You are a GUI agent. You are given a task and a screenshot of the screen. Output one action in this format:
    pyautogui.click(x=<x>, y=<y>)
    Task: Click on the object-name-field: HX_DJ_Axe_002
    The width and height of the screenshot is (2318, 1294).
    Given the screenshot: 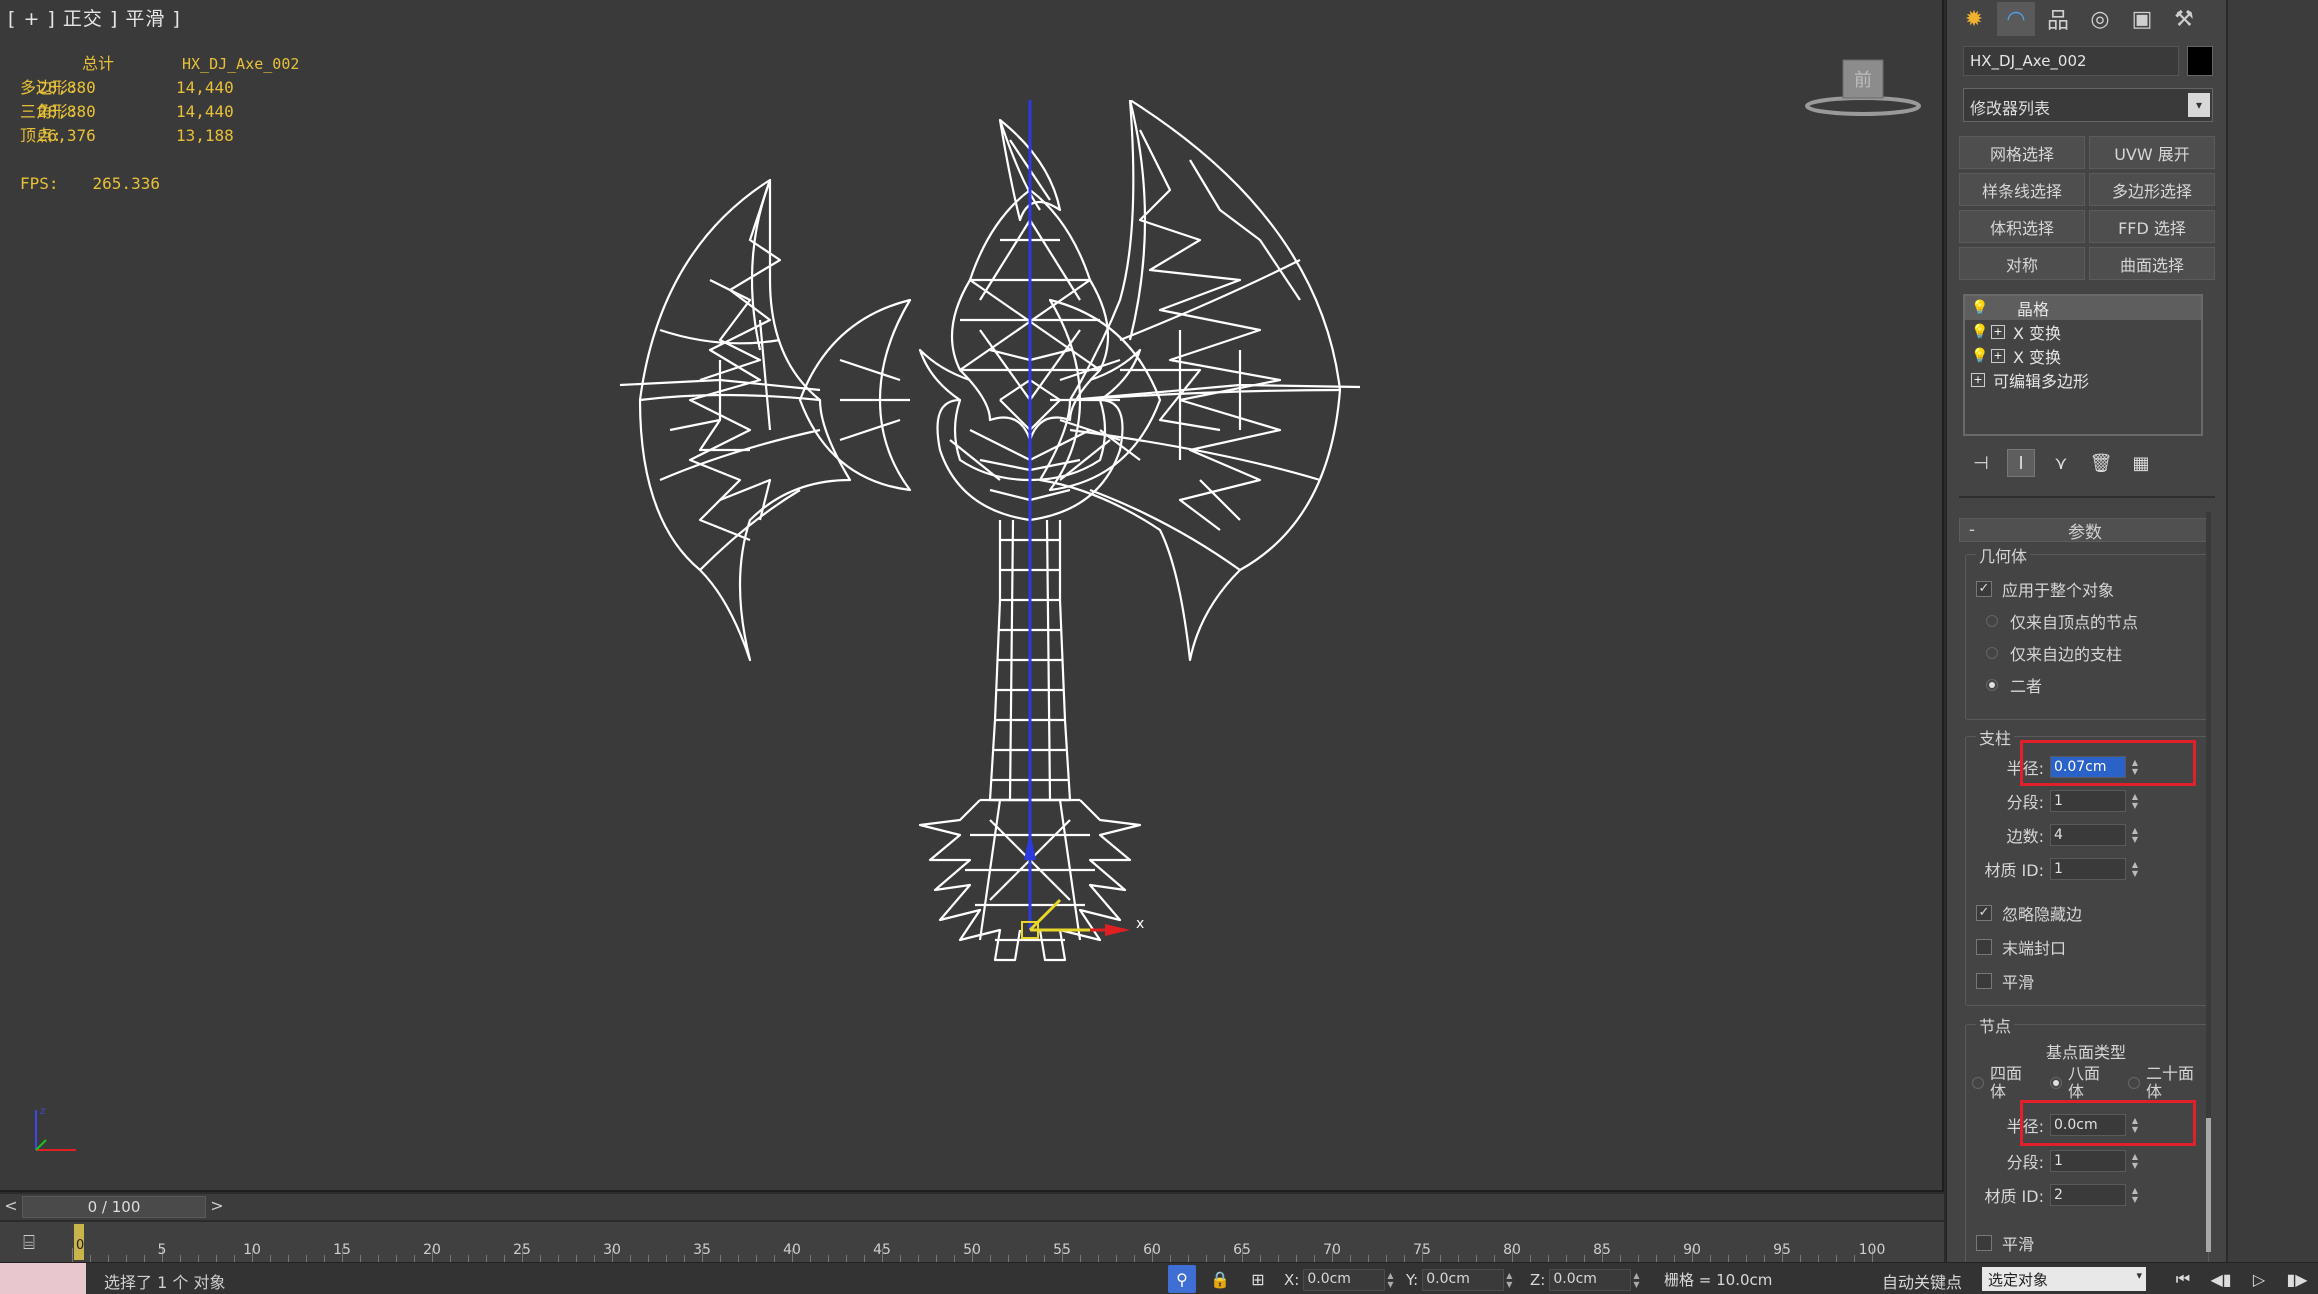 What is the action you would take?
    pyautogui.click(x=2071, y=61)
    